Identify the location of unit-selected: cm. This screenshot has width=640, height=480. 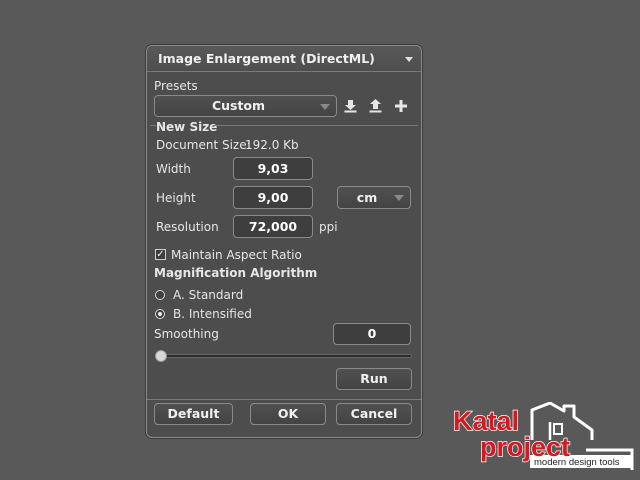
(367, 197).